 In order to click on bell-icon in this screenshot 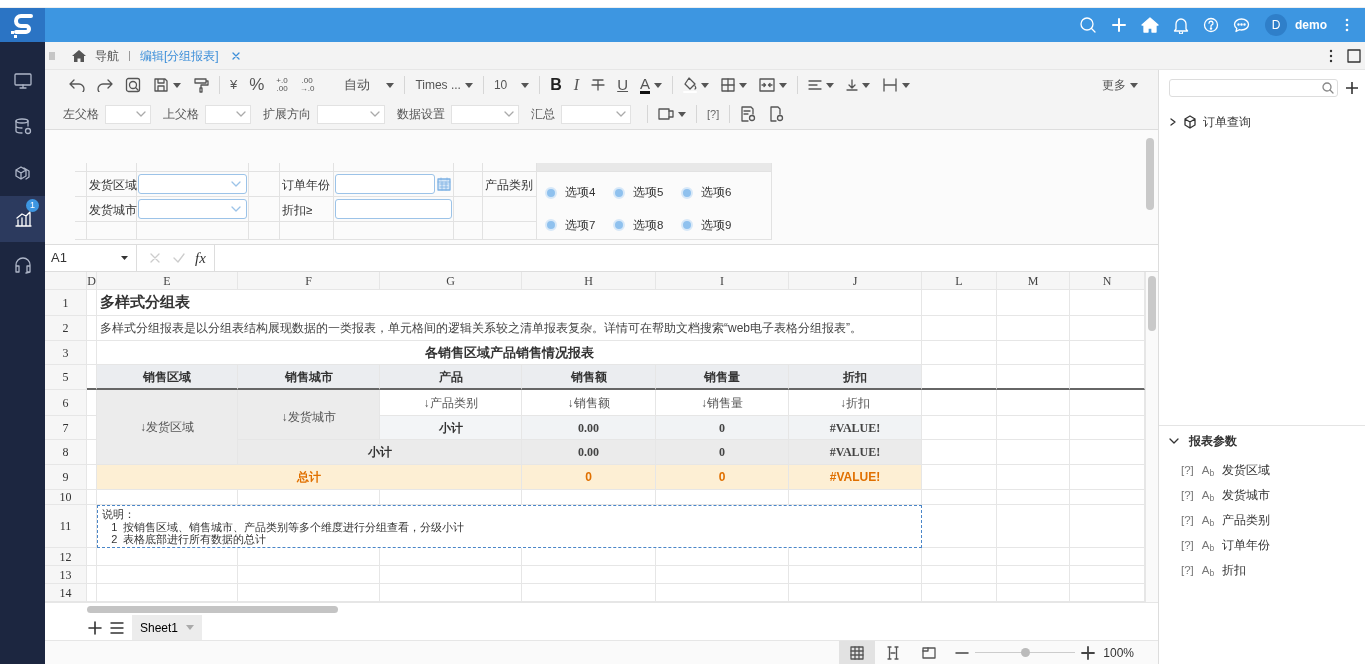, I will do `click(1181, 25)`.